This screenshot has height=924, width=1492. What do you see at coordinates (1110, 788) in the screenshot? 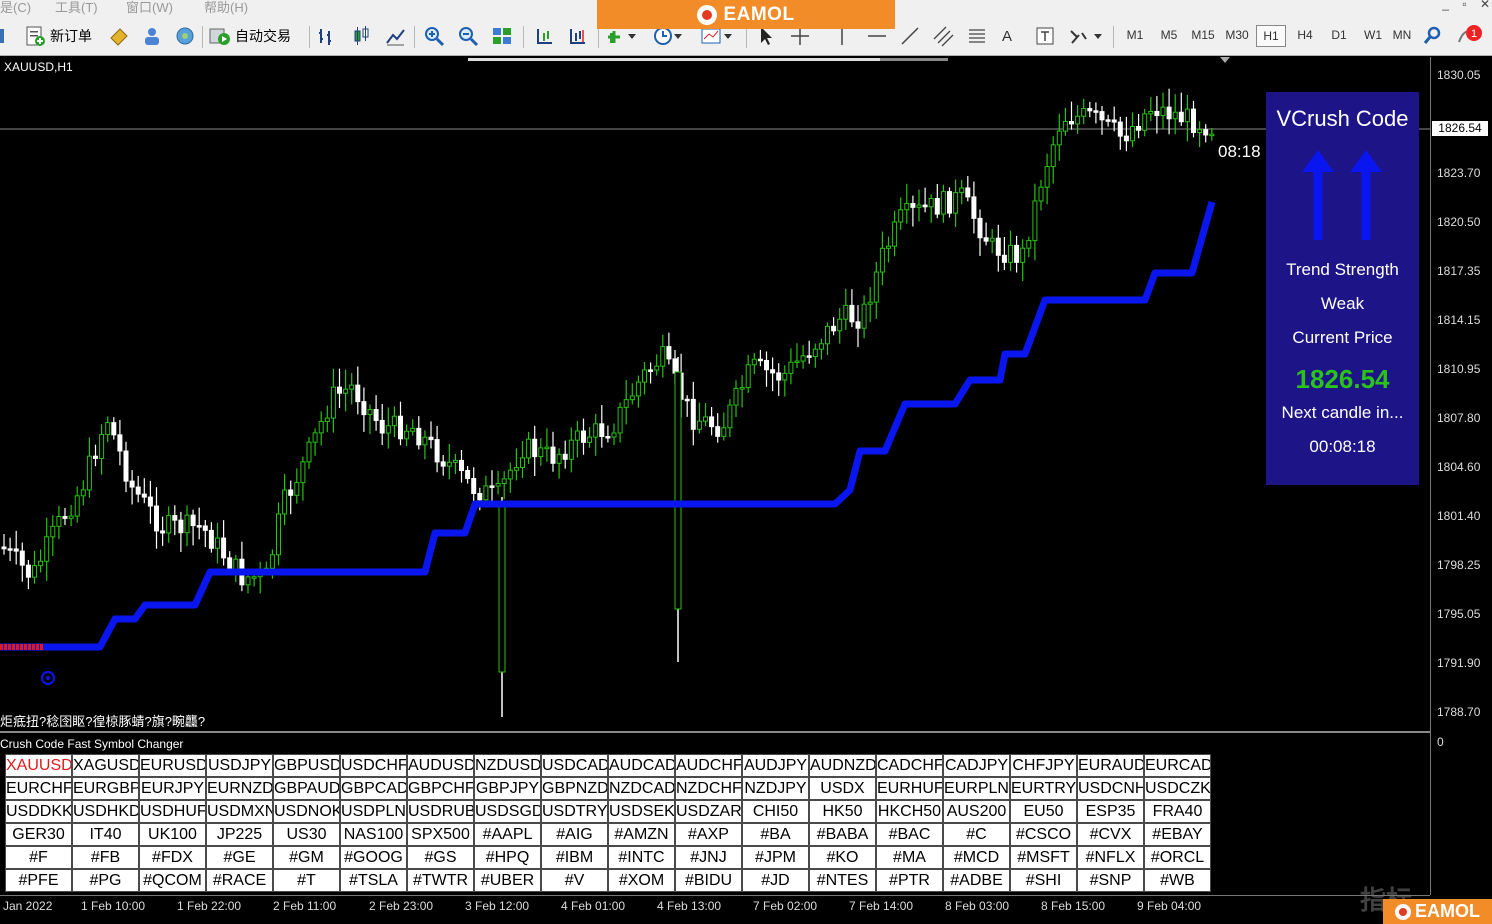
I see `symbol-button: USDCNH` at bounding box center [1110, 788].